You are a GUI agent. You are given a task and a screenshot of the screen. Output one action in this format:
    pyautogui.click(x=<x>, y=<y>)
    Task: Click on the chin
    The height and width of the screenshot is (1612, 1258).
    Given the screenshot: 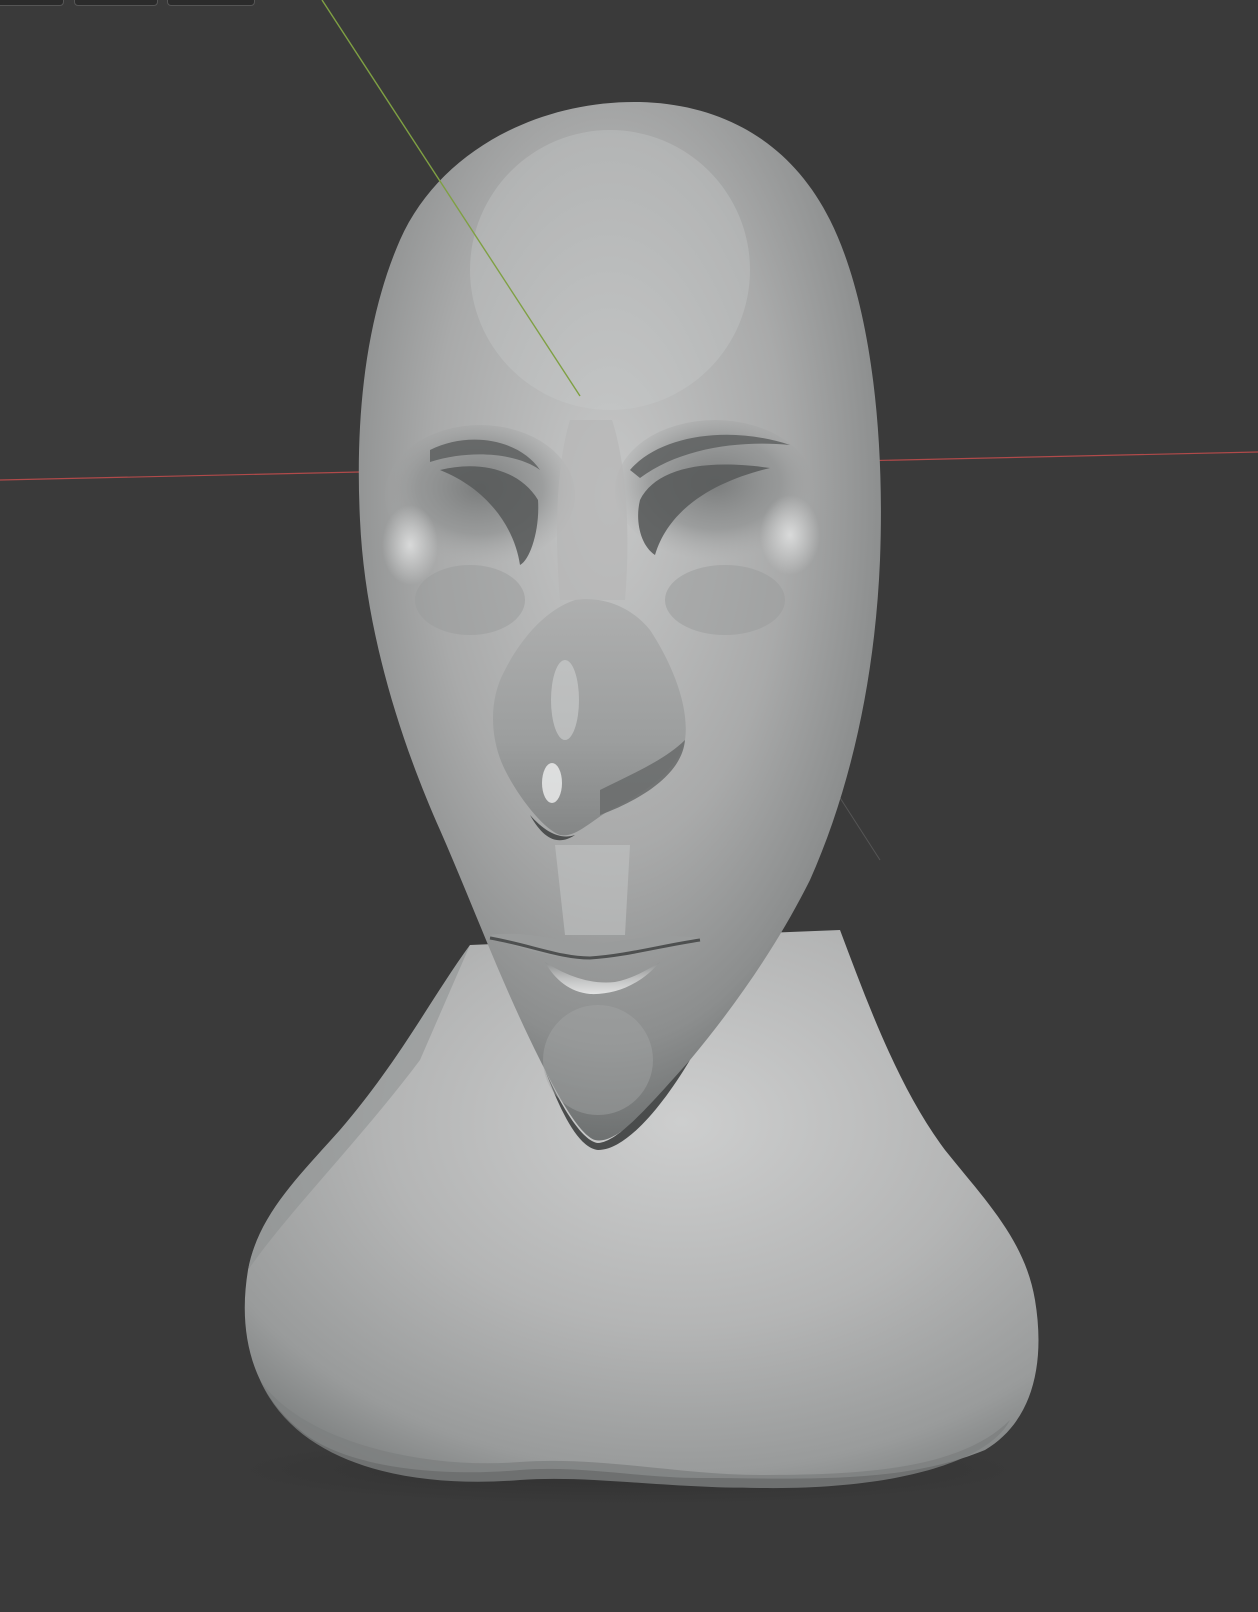 What is the action you would take?
    pyautogui.click(x=598, y=1060)
    